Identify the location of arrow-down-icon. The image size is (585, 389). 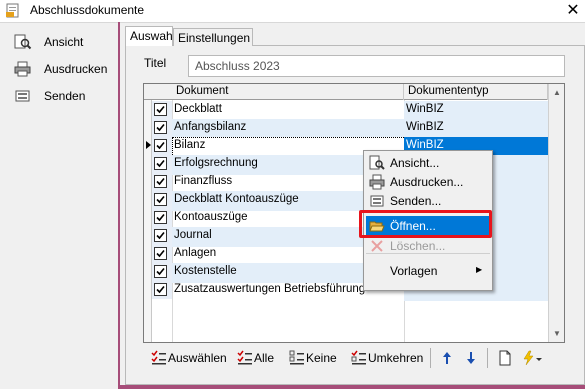
(471, 358).